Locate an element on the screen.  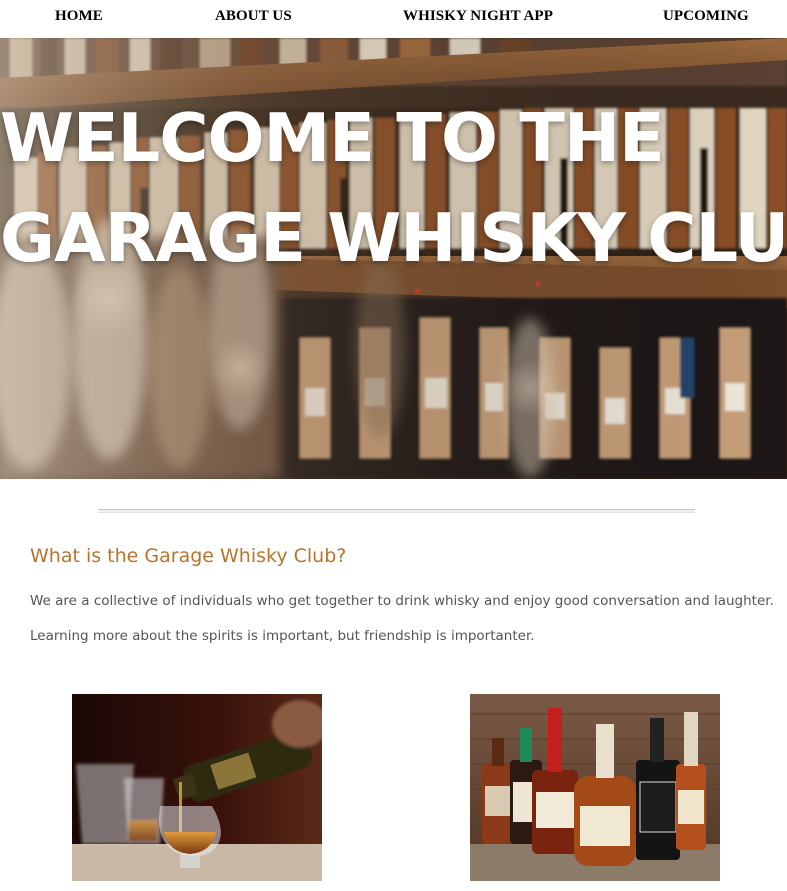
hero-title-line-2: GARAGE WHISKY CLUB is located at coordinates (393, 238).